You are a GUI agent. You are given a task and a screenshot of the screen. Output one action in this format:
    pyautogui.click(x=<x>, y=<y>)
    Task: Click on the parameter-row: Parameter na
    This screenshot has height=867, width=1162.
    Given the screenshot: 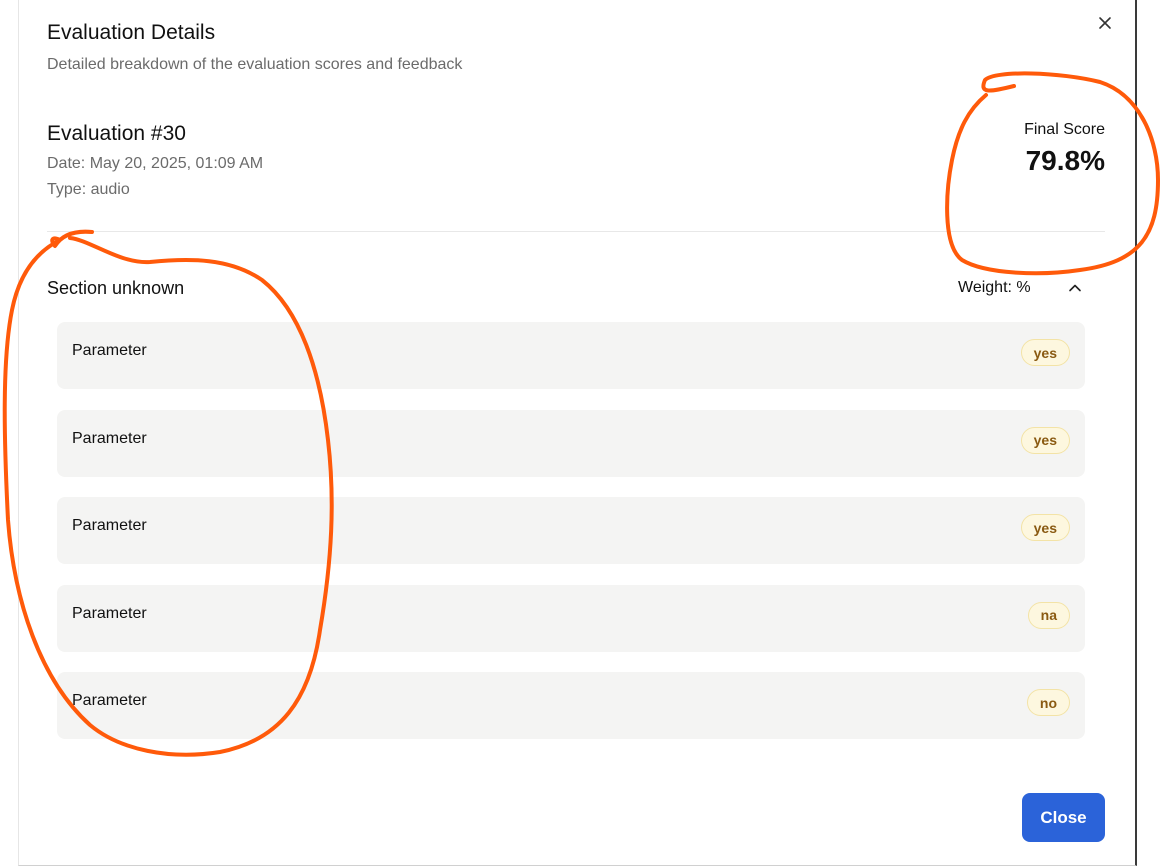 What is the action you would take?
    pyautogui.click(x=571, y=618)
    